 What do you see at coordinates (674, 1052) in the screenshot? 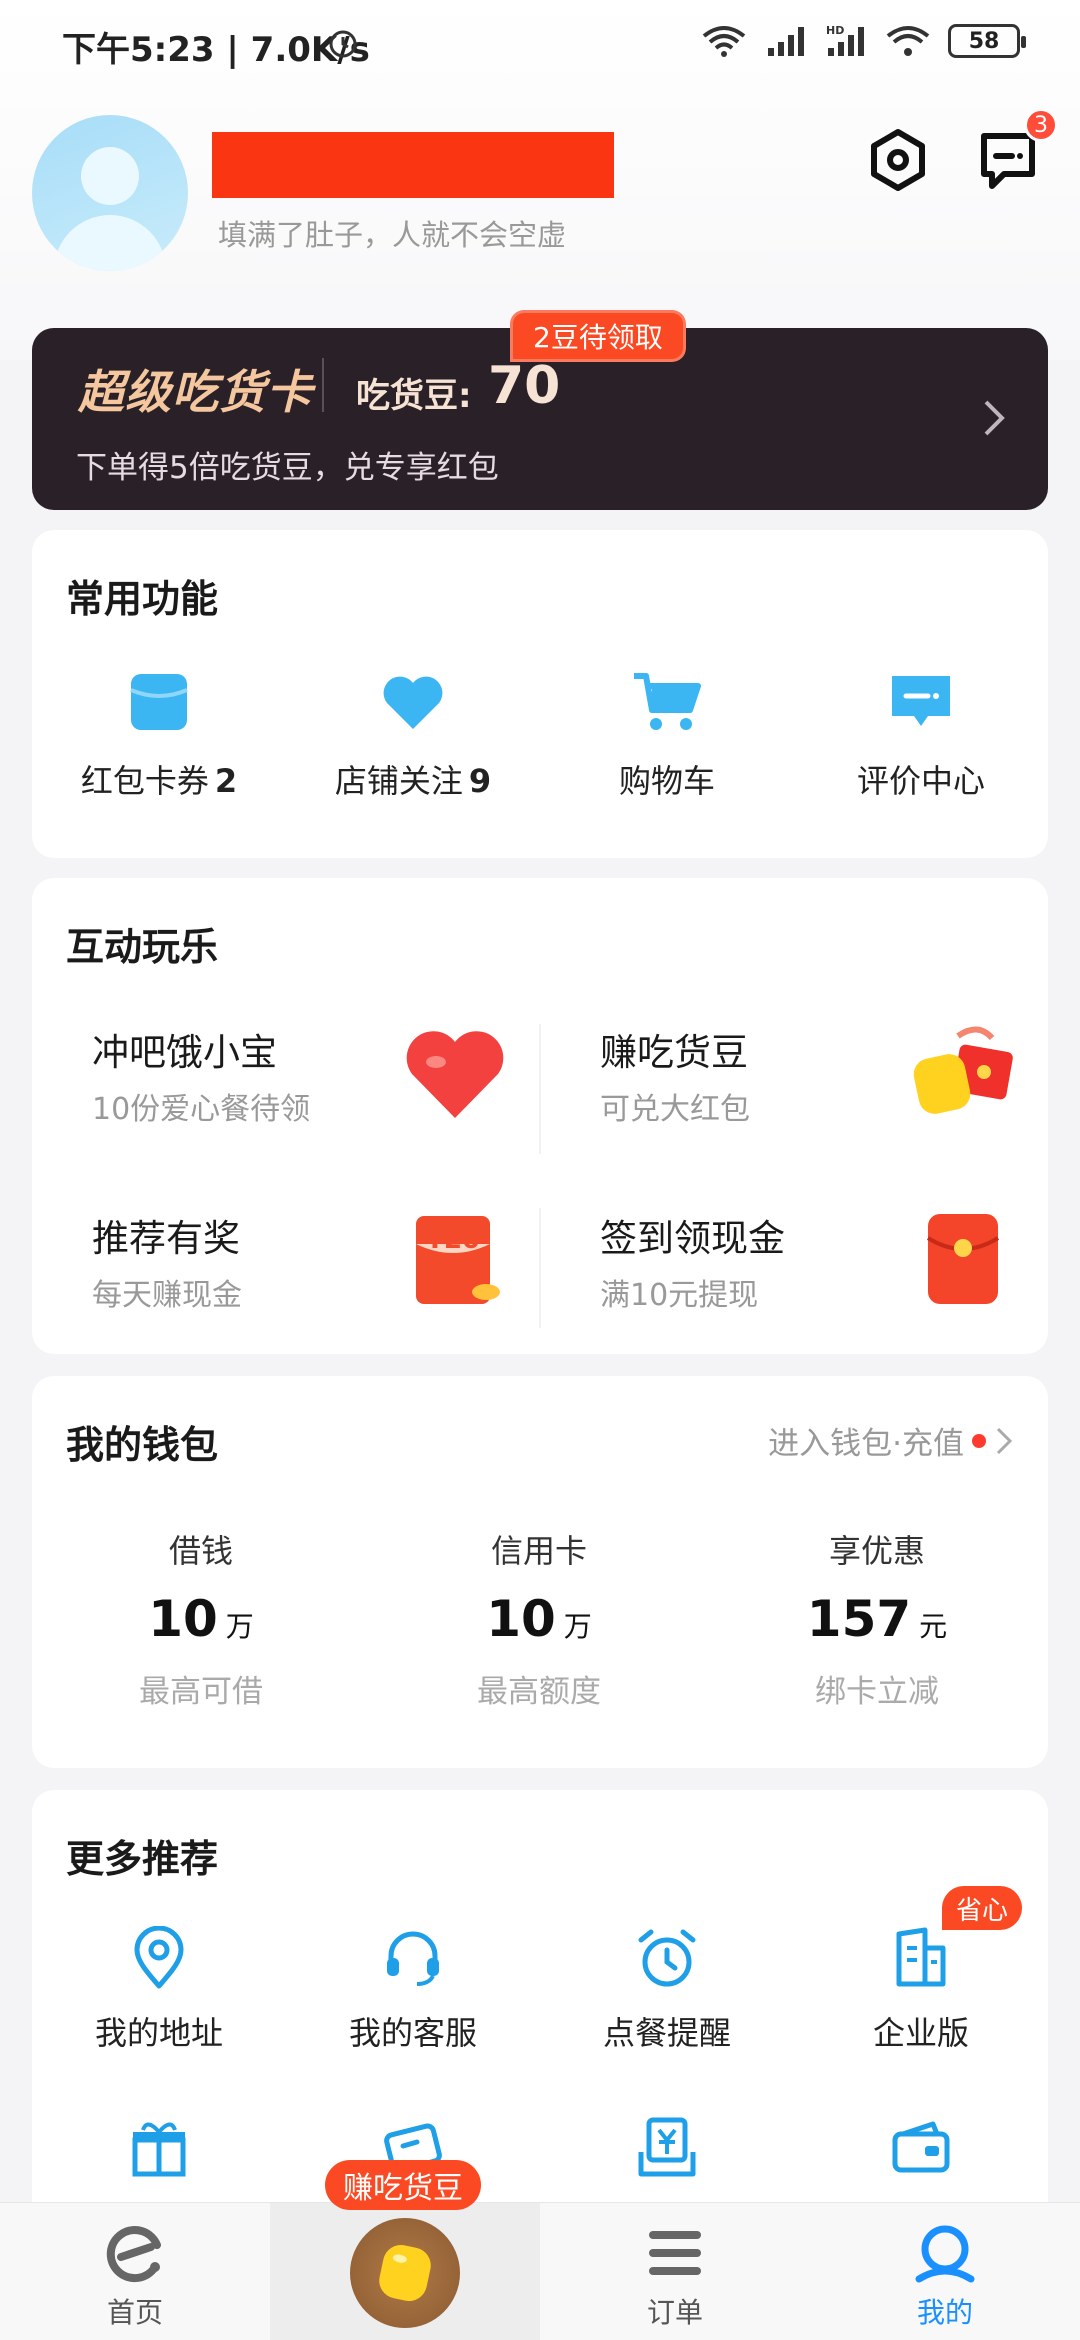
I see `fun-title-earn-beans: 赚吃货豆` at bounding box center [674, 1052].